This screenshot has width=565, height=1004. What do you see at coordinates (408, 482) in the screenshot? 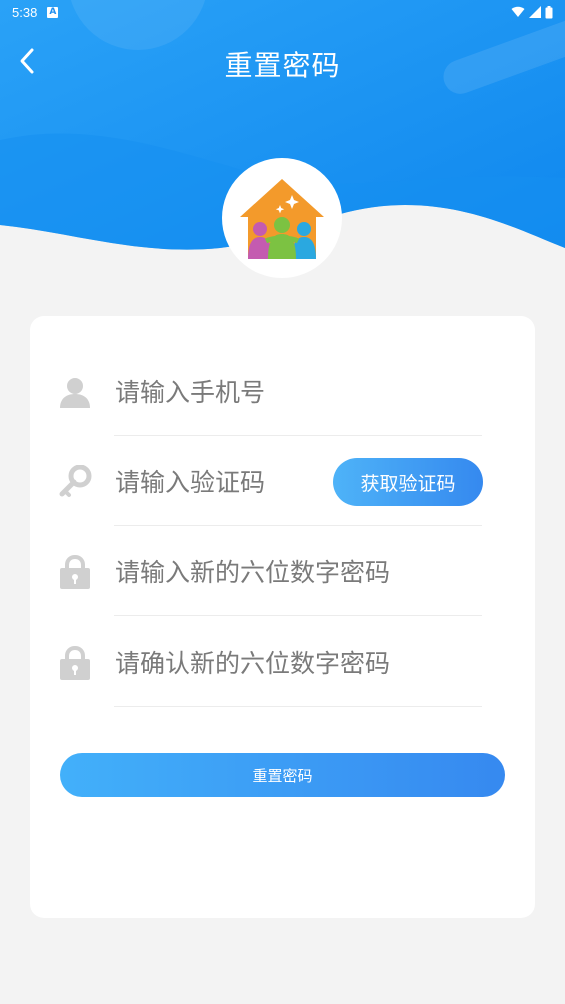
I see `get-code-button: 获取验证码` at bounding box center [408, 482].